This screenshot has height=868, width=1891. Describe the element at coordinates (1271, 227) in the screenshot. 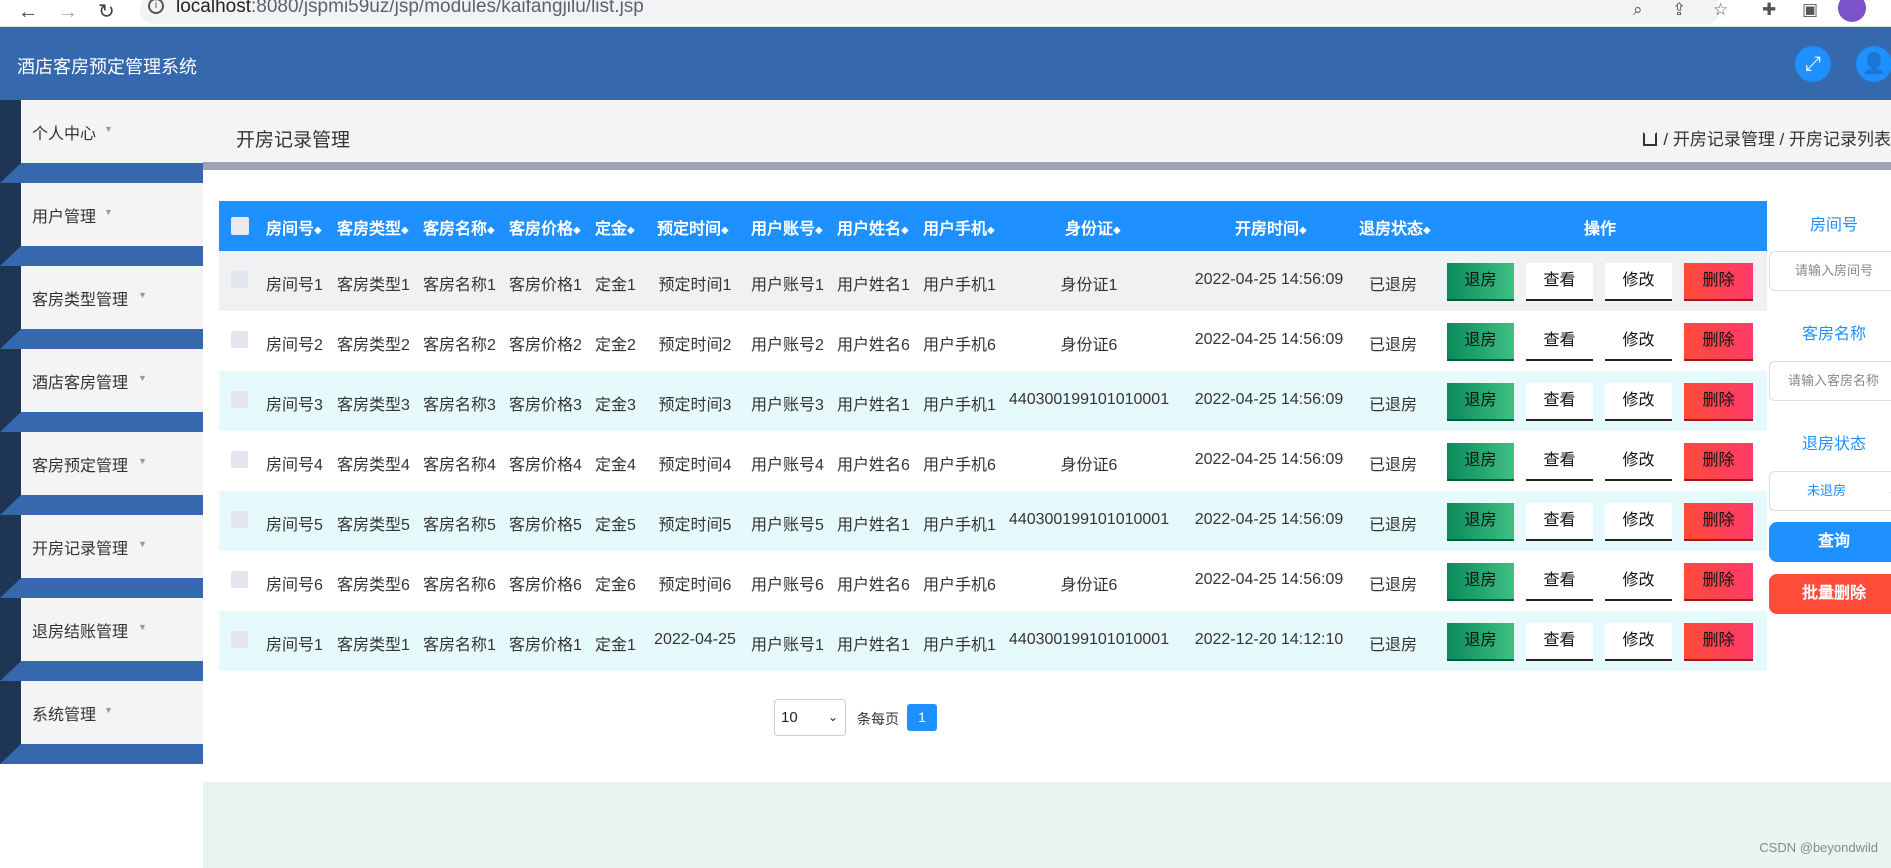

I see `column-header-checkin-time: 开房时间◆` at that location.